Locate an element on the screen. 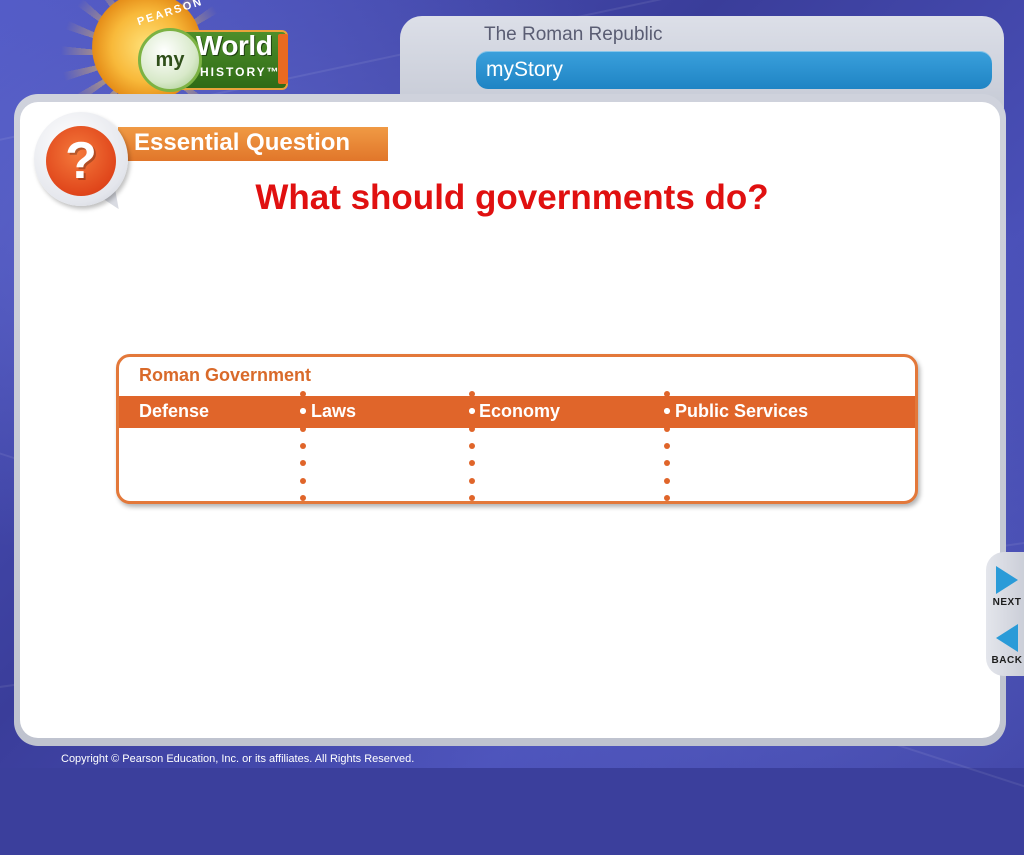 The height and width of the screenshot is (855, 1024). my-world-history-logo: PEARSON my World HISTORY™ is located at coordinates (165, 70).